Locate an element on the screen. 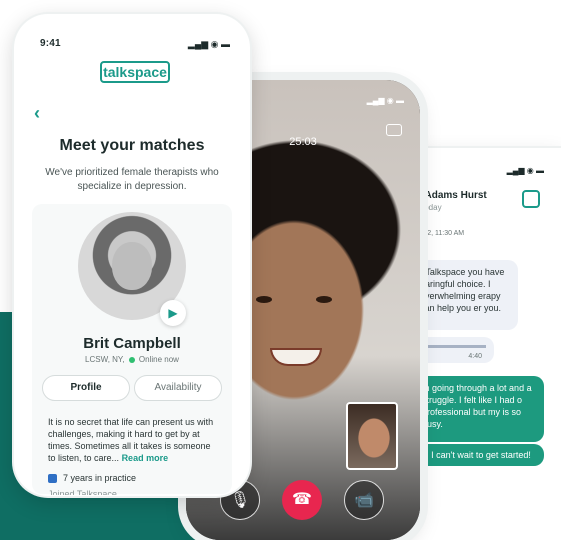  therapist-name: Brit Campbell is located at coordinates (132, 343).